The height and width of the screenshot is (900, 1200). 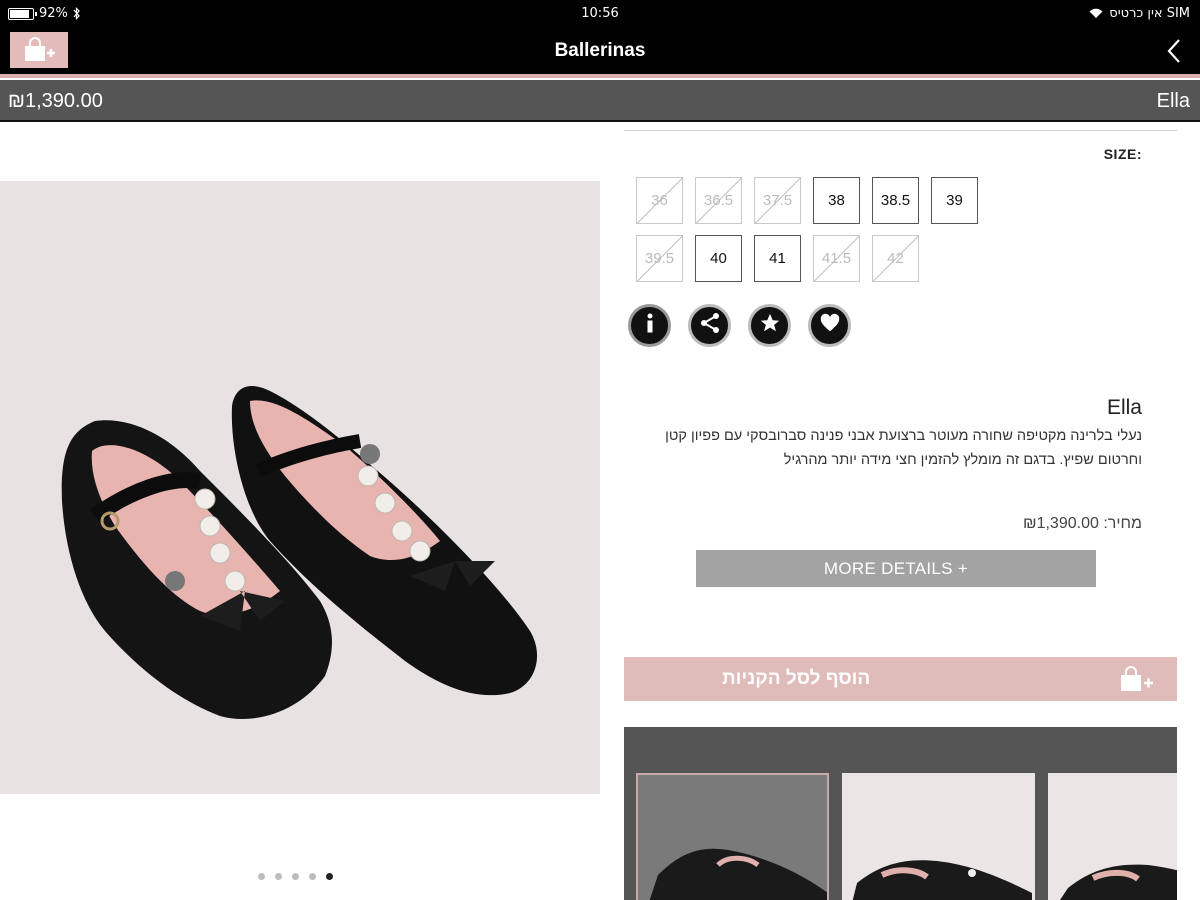 What do you see at coordinates (777, 200) in the screenshot?
I see `size-option: 37.5` at bounding box center [777, 200].